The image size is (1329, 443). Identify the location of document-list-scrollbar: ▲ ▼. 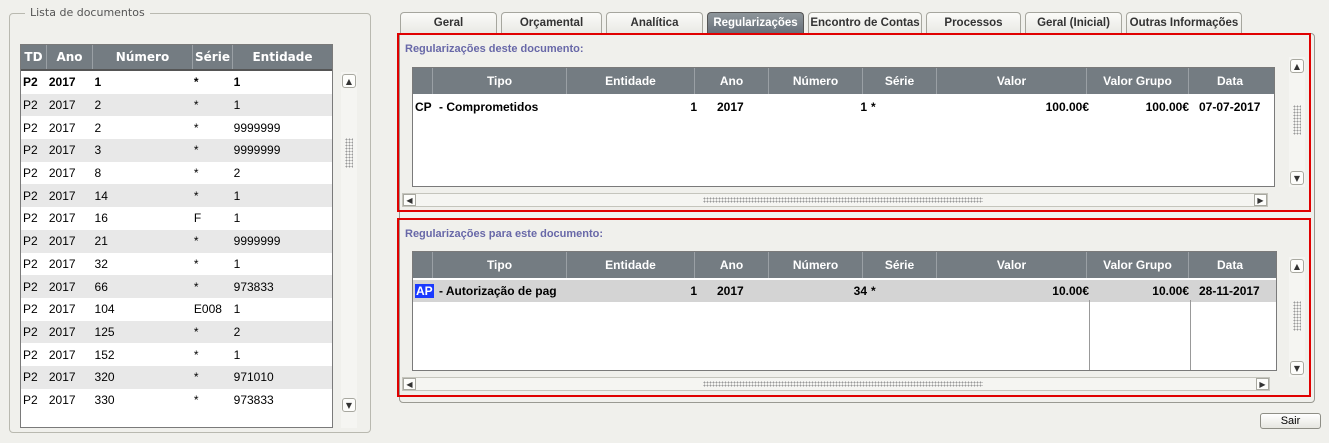
(349, 250).